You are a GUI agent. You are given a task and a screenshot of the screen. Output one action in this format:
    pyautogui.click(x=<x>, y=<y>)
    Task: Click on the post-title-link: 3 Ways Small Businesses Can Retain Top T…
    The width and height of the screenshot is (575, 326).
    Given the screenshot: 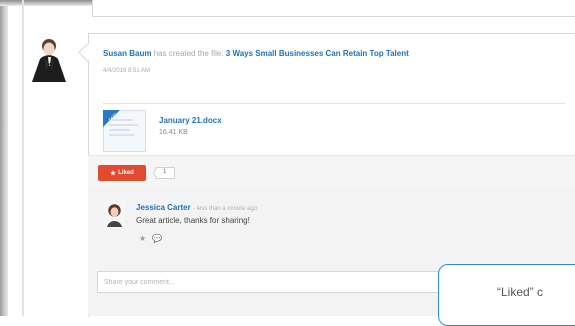 What is the action you would take?
    pyautogui.click(x=317, y=53)
    